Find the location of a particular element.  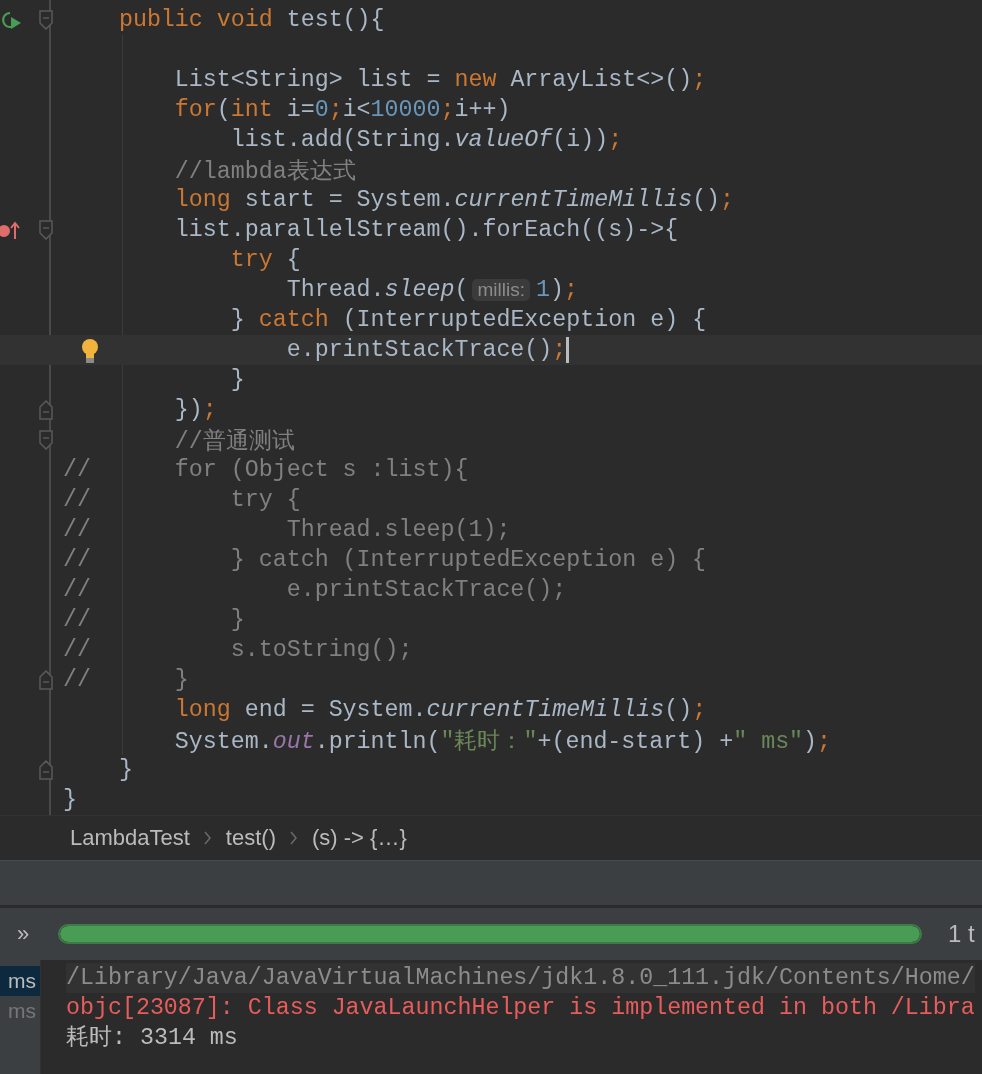

code-text: 1); is located at coordinates (556, 290).